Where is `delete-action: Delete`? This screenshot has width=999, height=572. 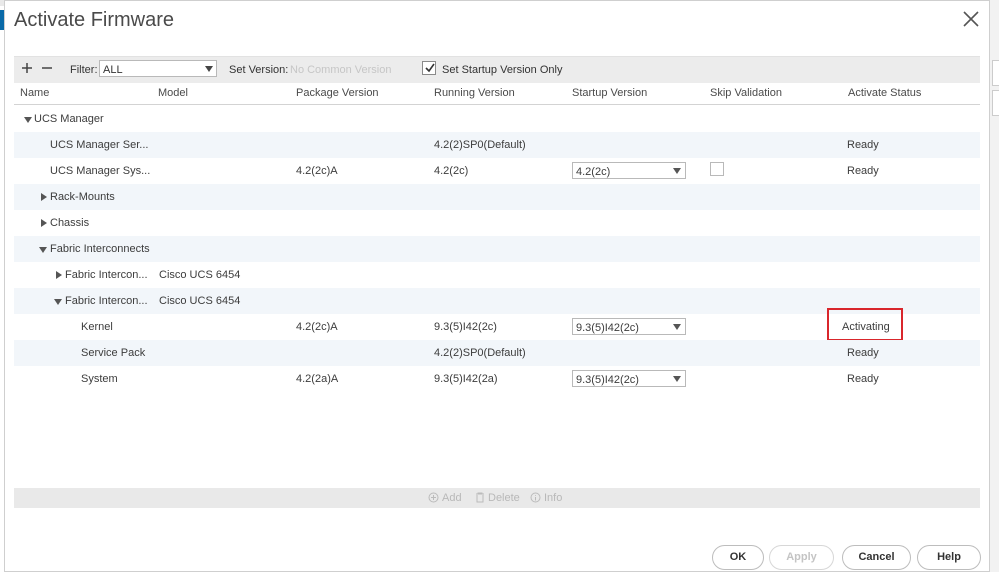 delete-action: Delete is located at coordinates (497, 498).